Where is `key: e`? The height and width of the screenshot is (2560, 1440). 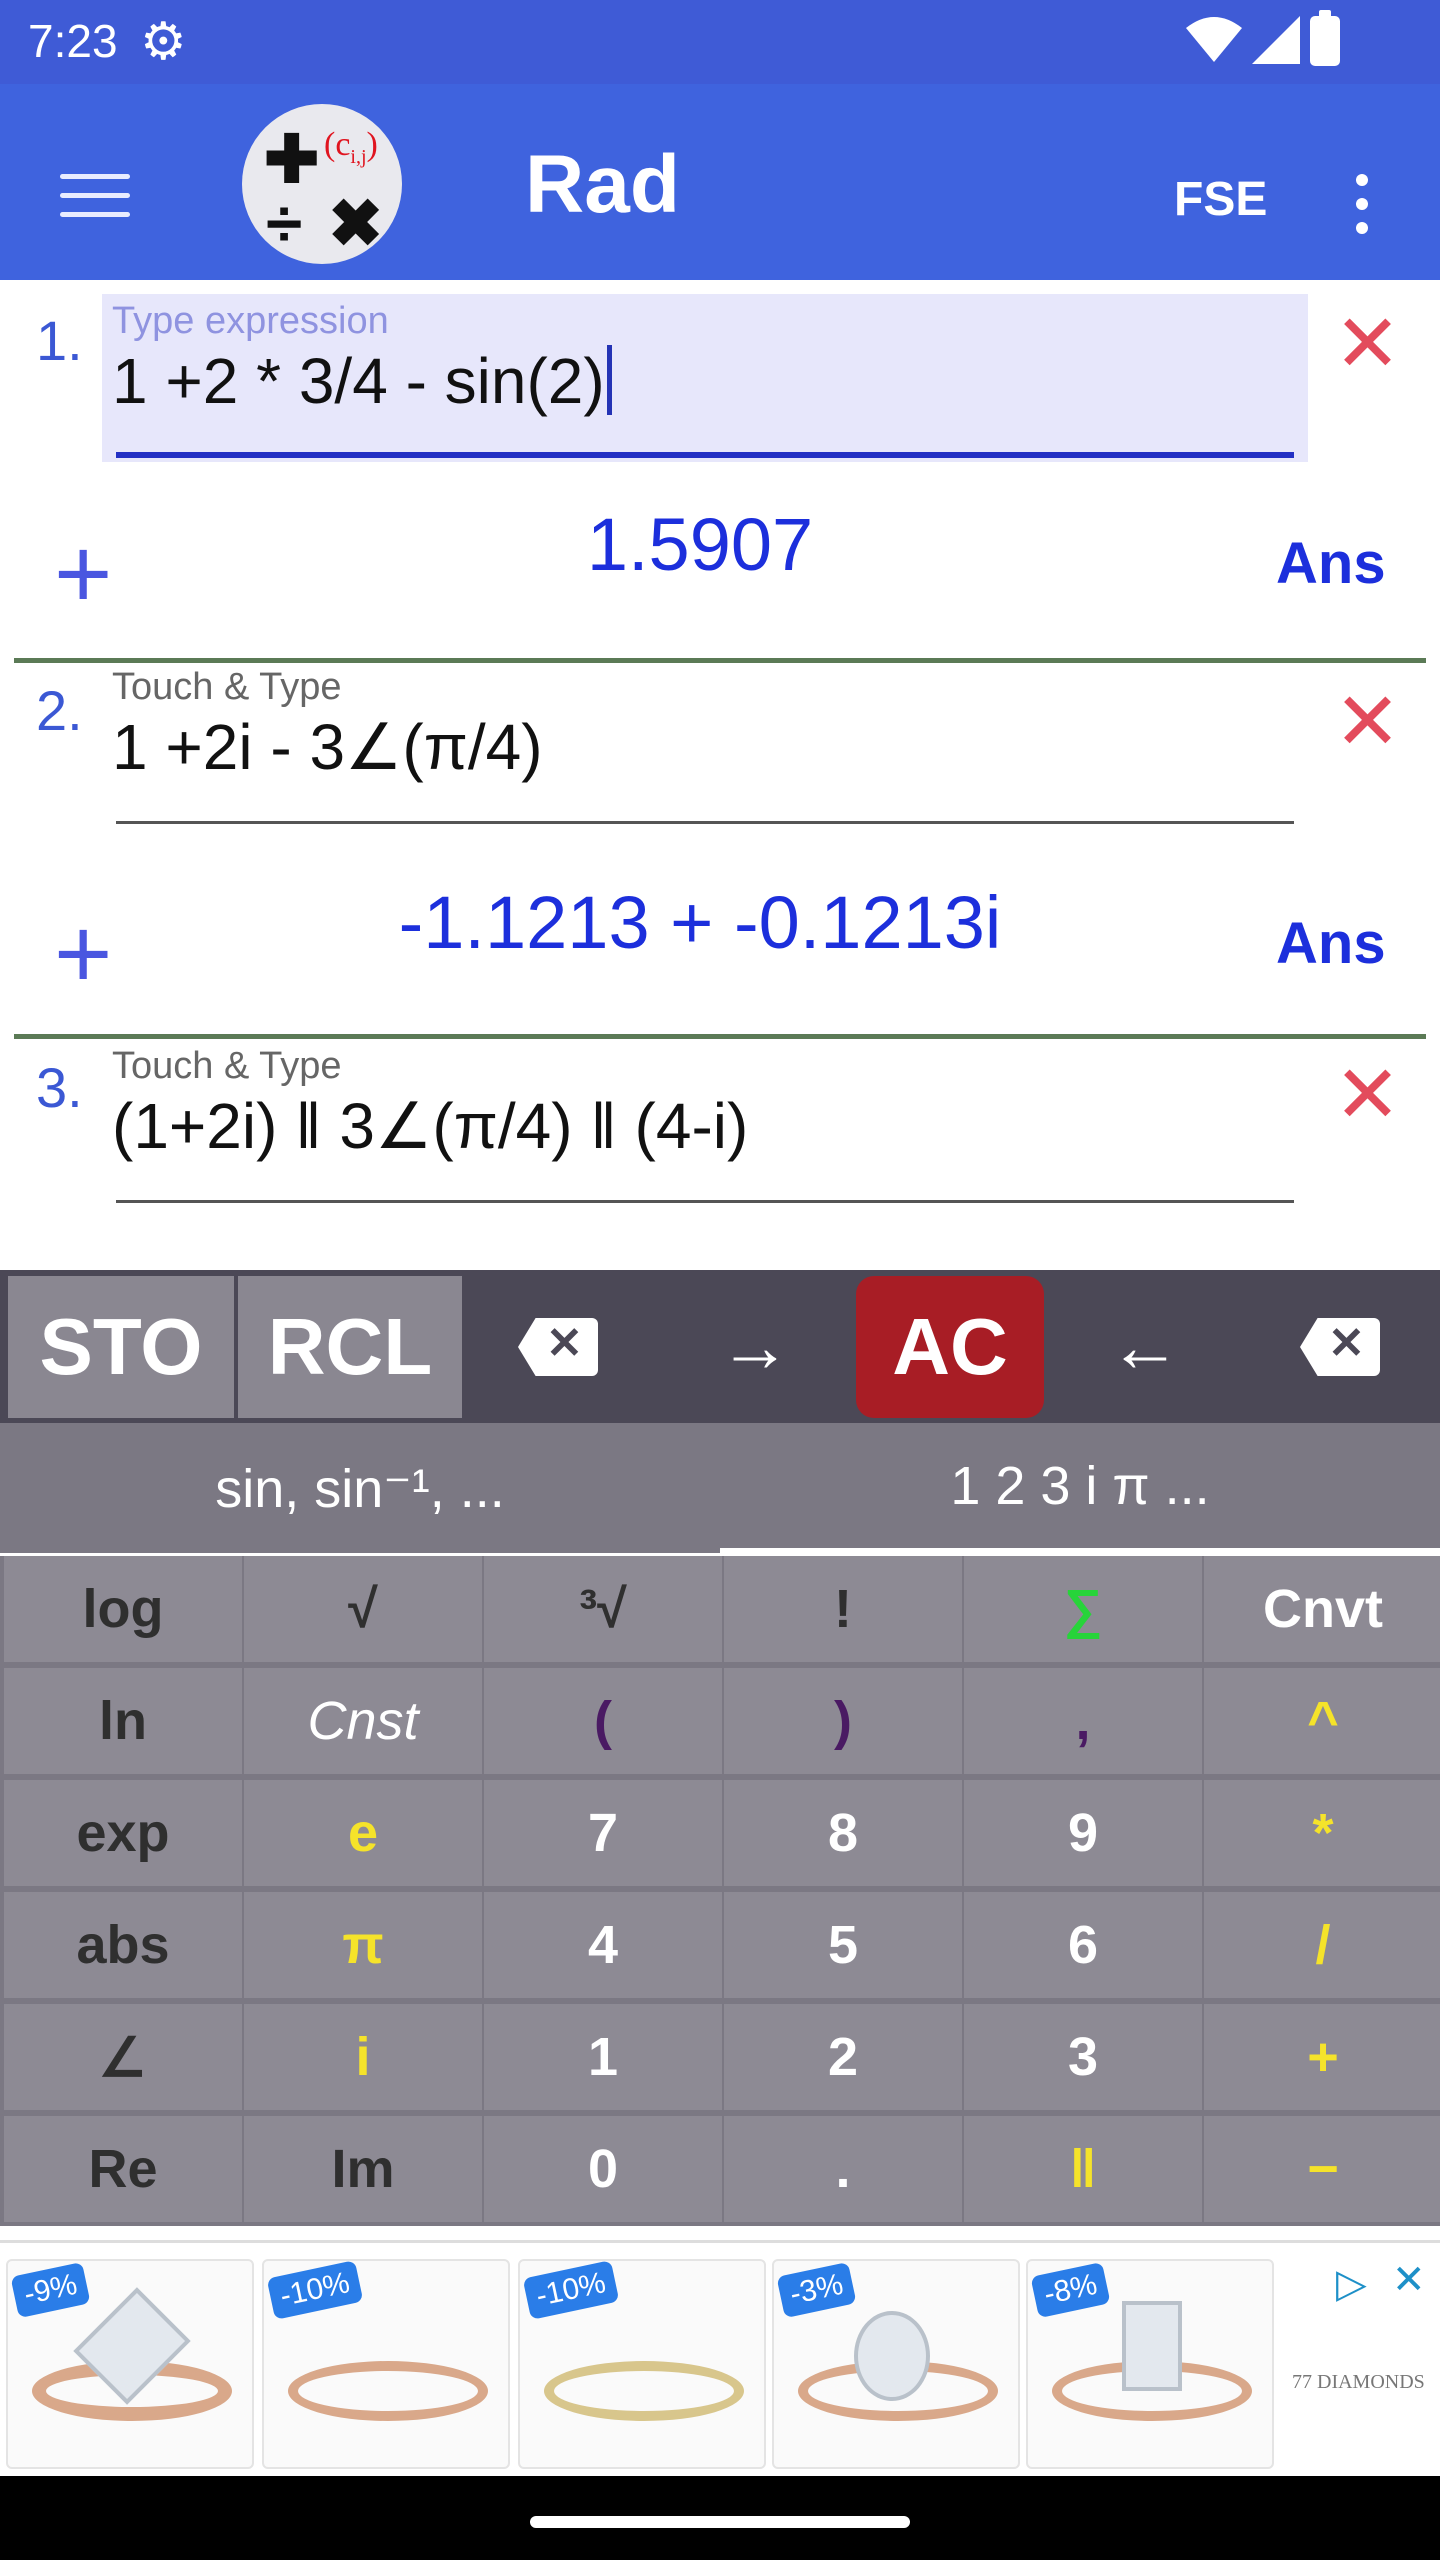
key: e is located at coordinates (363, 1833).